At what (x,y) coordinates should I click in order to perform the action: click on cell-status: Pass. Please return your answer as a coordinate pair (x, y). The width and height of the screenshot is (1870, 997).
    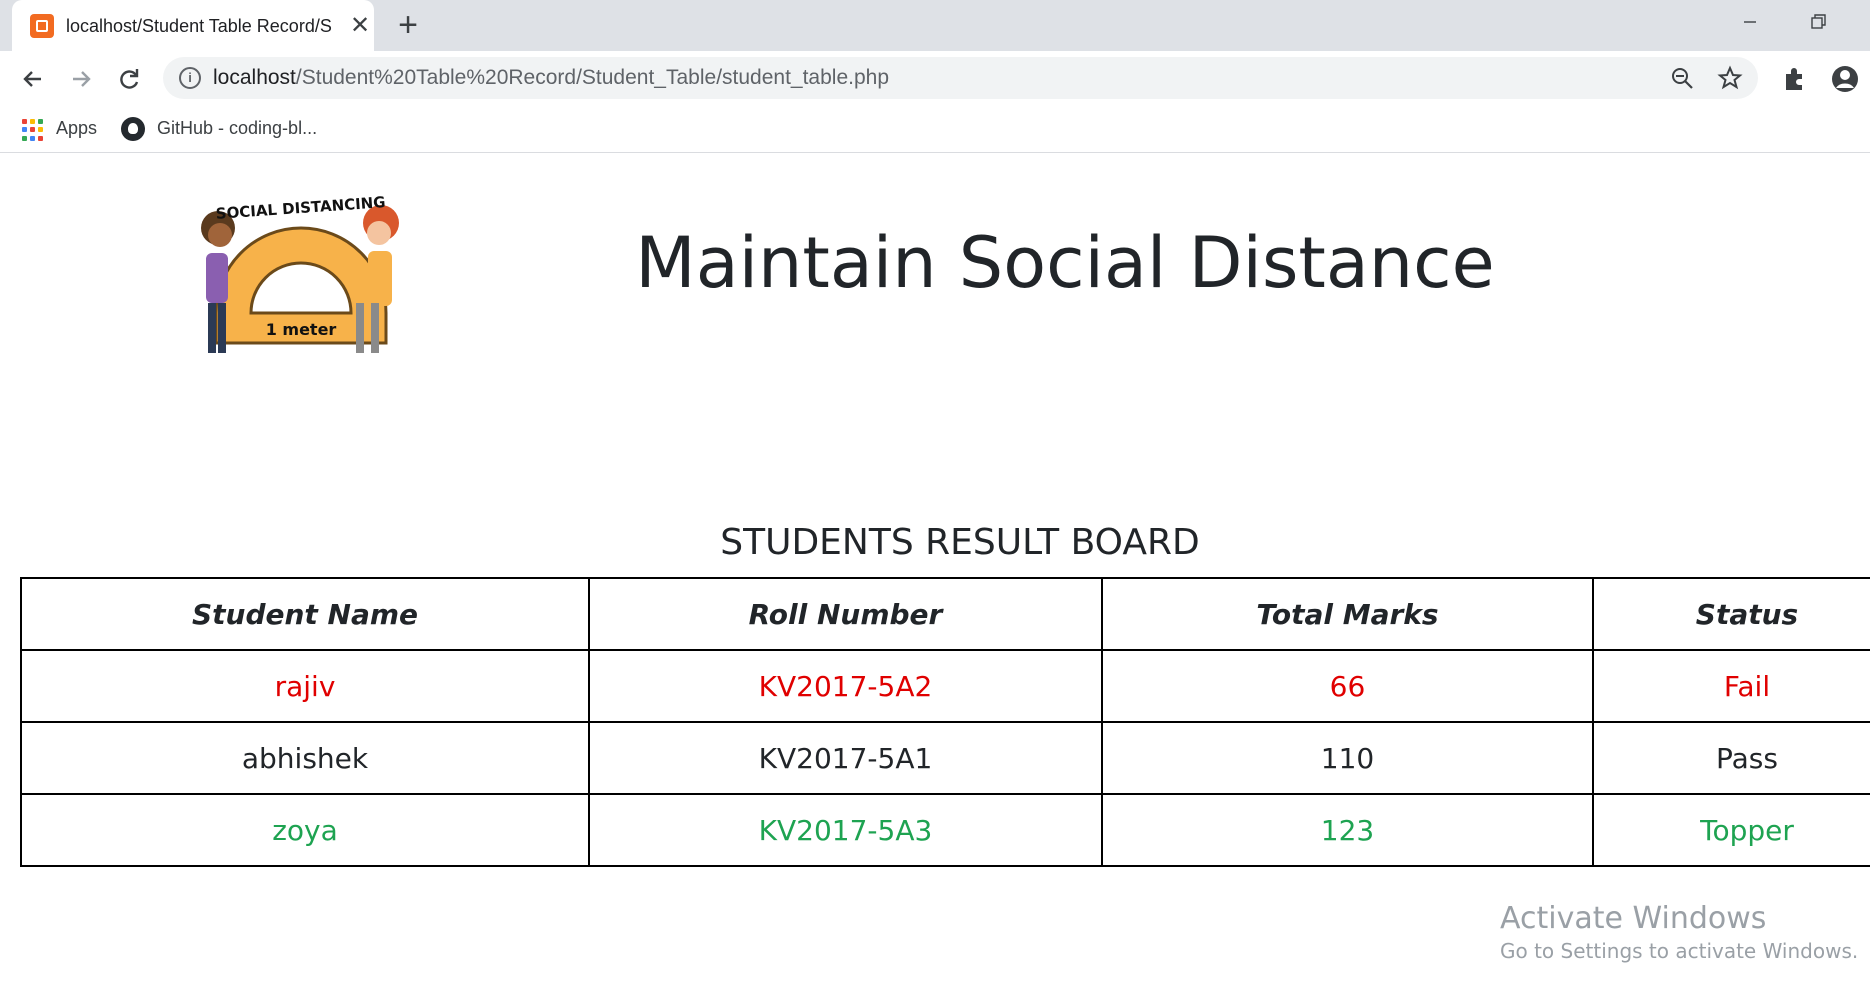
    Looking at the image, I should click on (1731, 758).